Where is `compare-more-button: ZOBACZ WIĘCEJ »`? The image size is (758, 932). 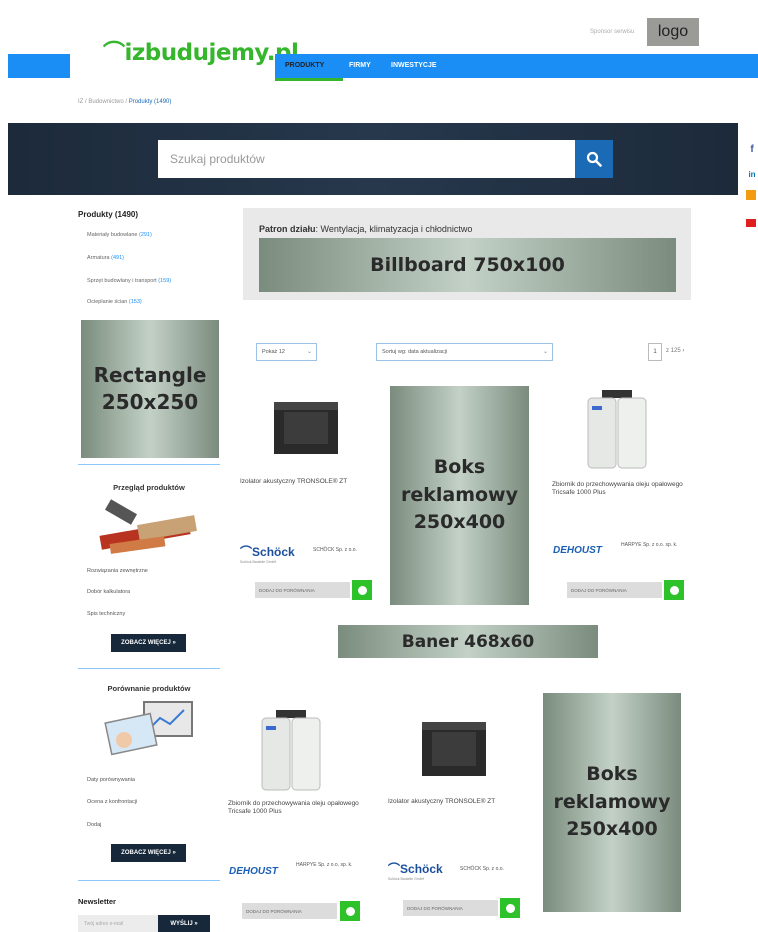
compare-more-button: ZOBACZ WIĘCEJ » is located at coordinates (148, 853).